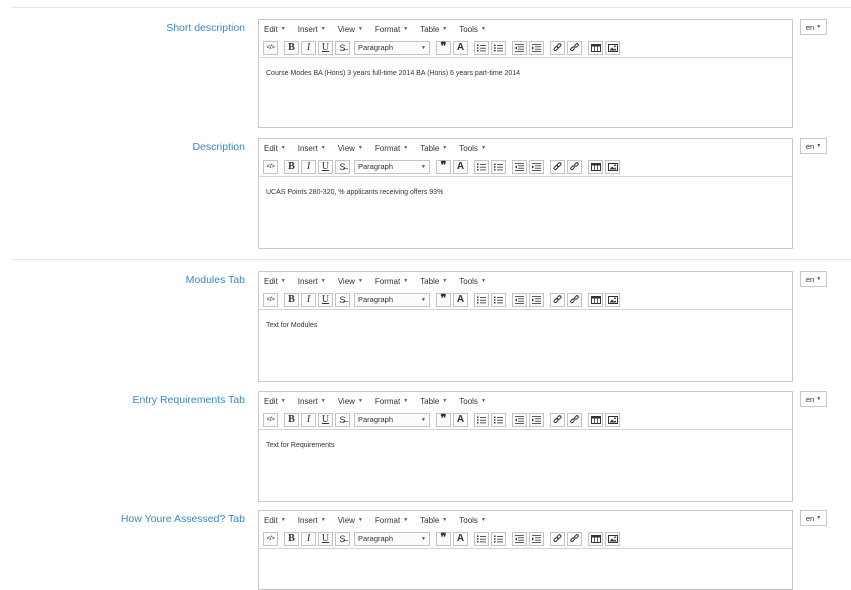 The height and width of the screenshot is (590, 851). Describe the element at coordinates (525, 345) in the screenshot. I see `editor-content: Text for Modules` at that location.